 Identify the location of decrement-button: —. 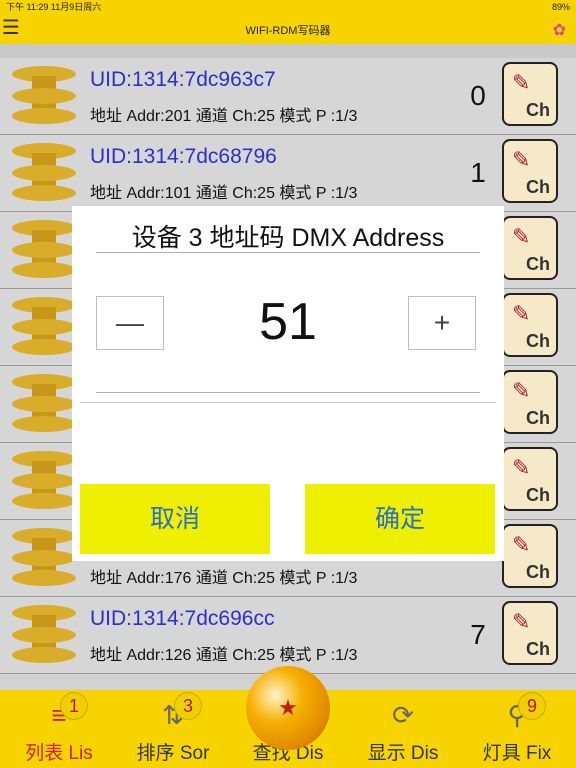
(130, 323).